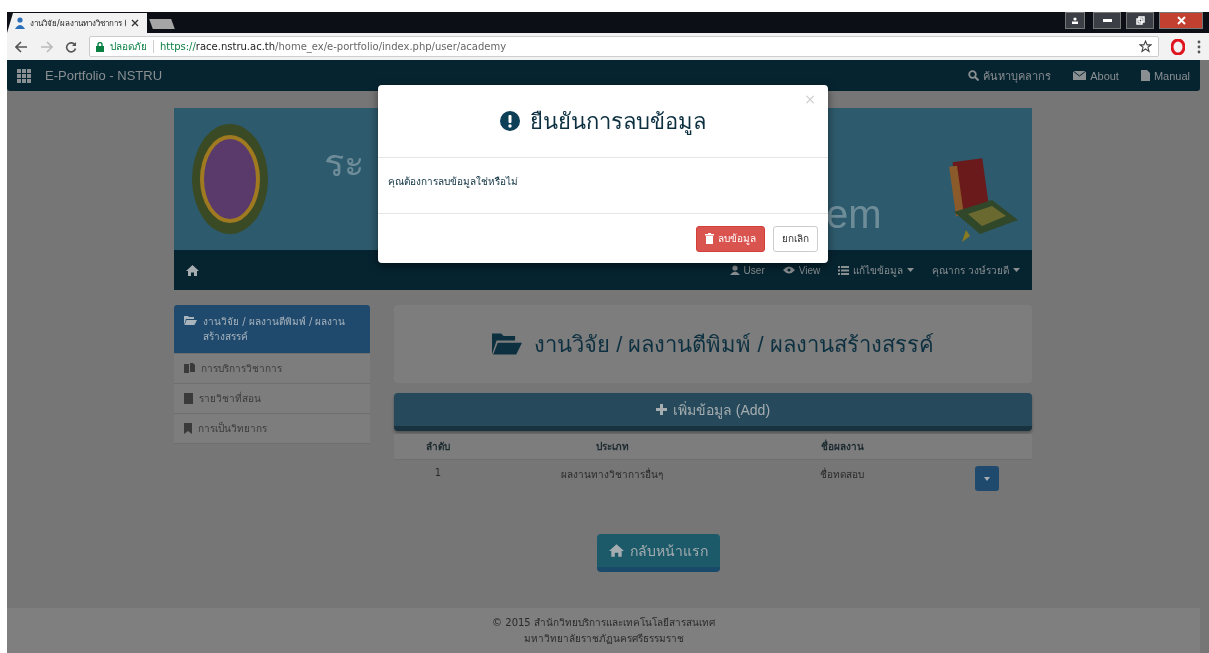 The image size is (1209, 653). What do you see at coordinates (272, 369) in the screenshot?
I see `sidebar-item: การบริการวิชาการ` at bounding box center [272, 369].